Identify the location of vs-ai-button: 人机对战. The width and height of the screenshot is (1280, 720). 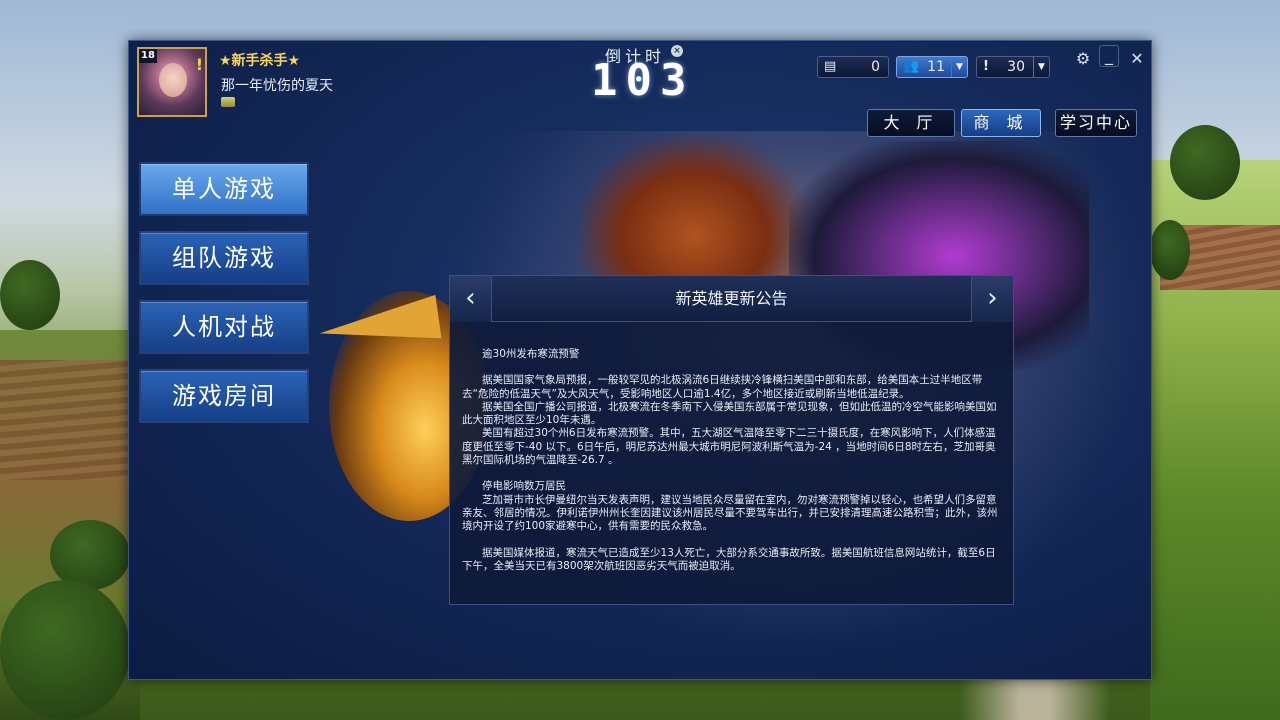
(224, 327).